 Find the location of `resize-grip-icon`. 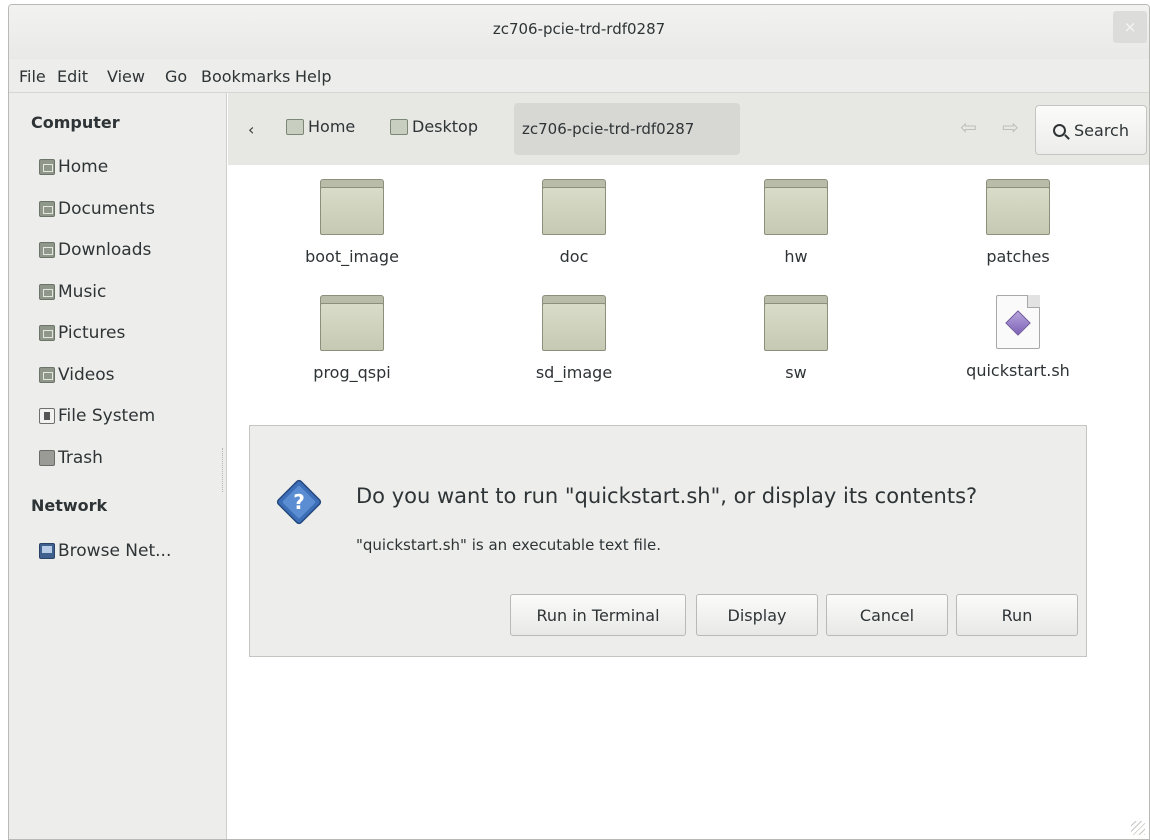

resize-grip-icon is located at coordinates (1138, 828).